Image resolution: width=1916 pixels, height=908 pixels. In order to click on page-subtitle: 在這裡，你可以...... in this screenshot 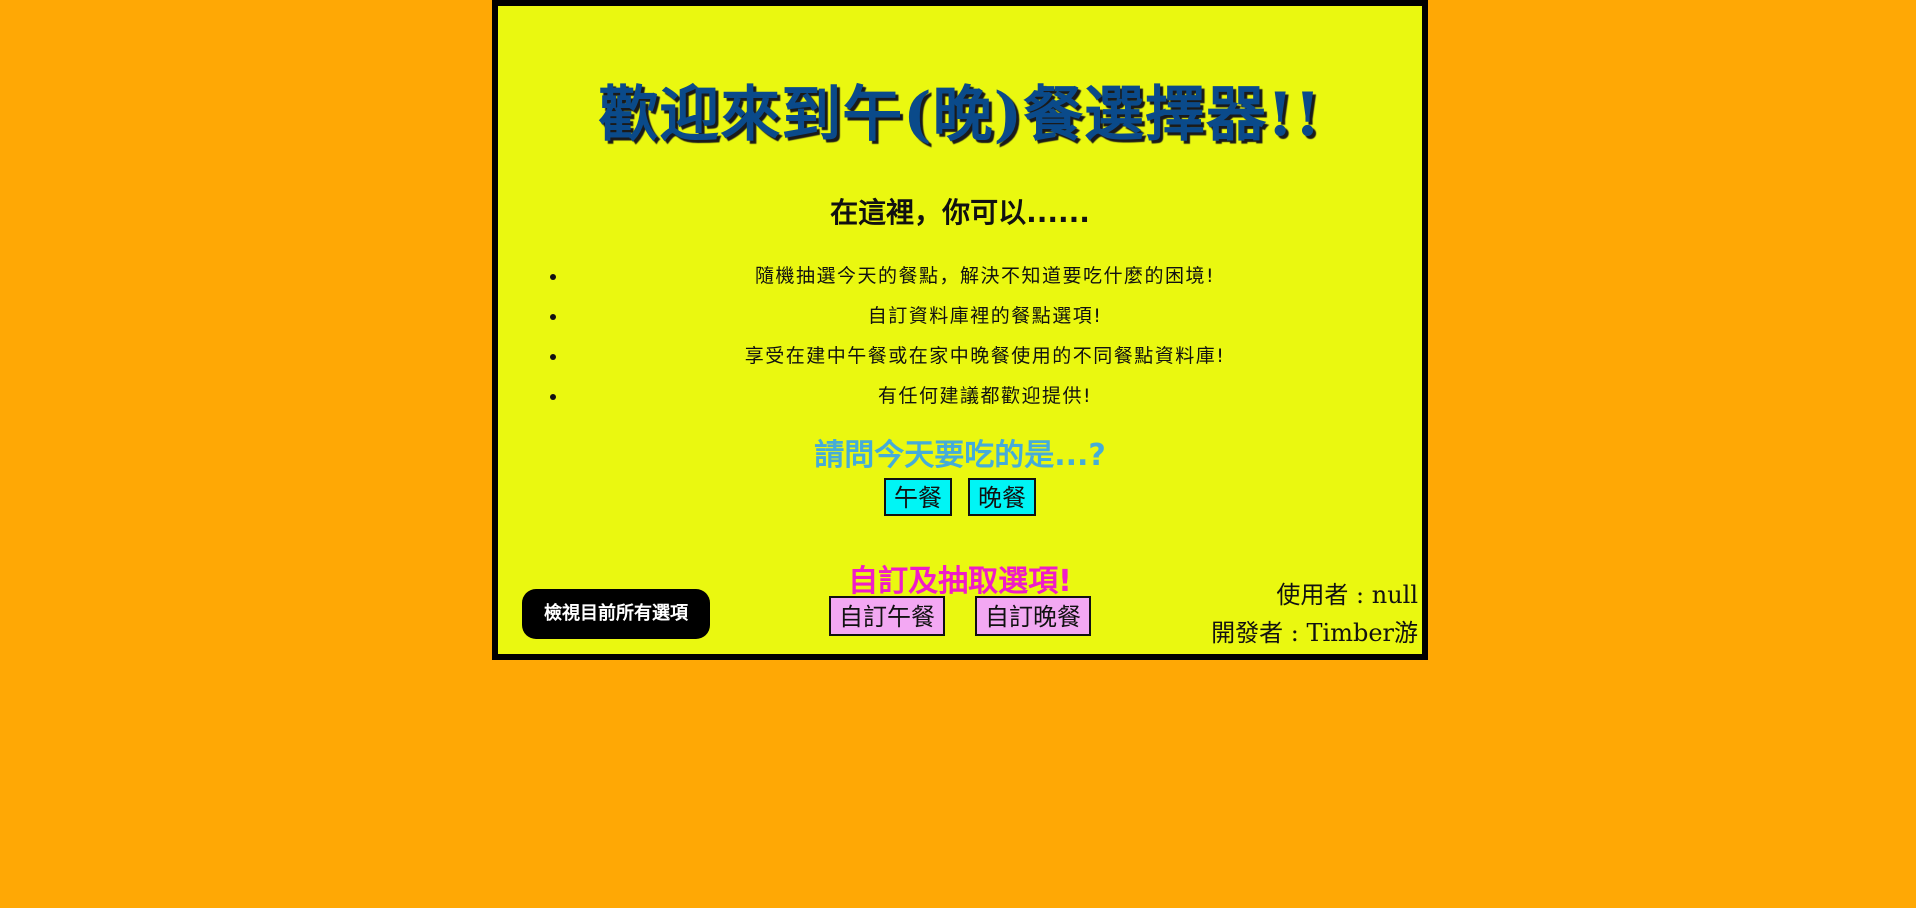, I will do `click(960, 212)`.